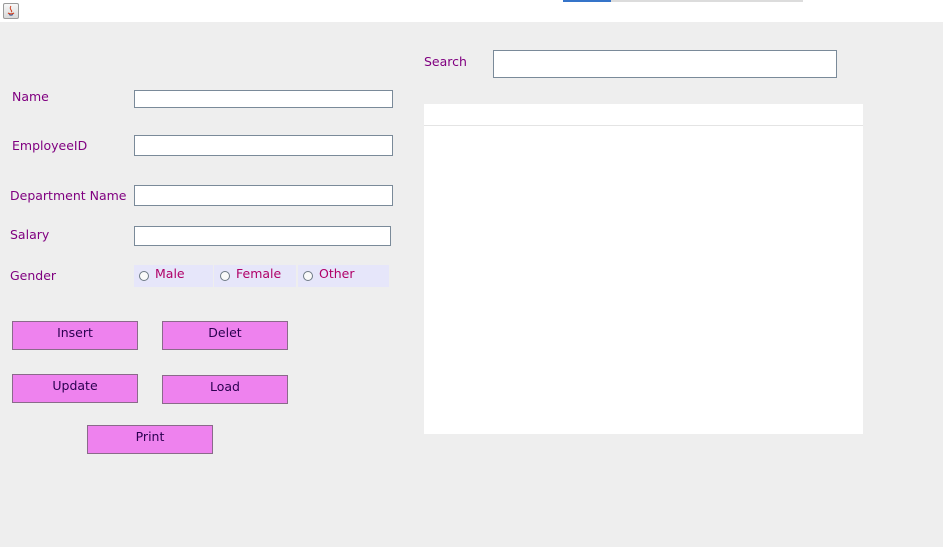 The image size is (943, 547). I want to click on salary-label: Salary, so click(30, 234).